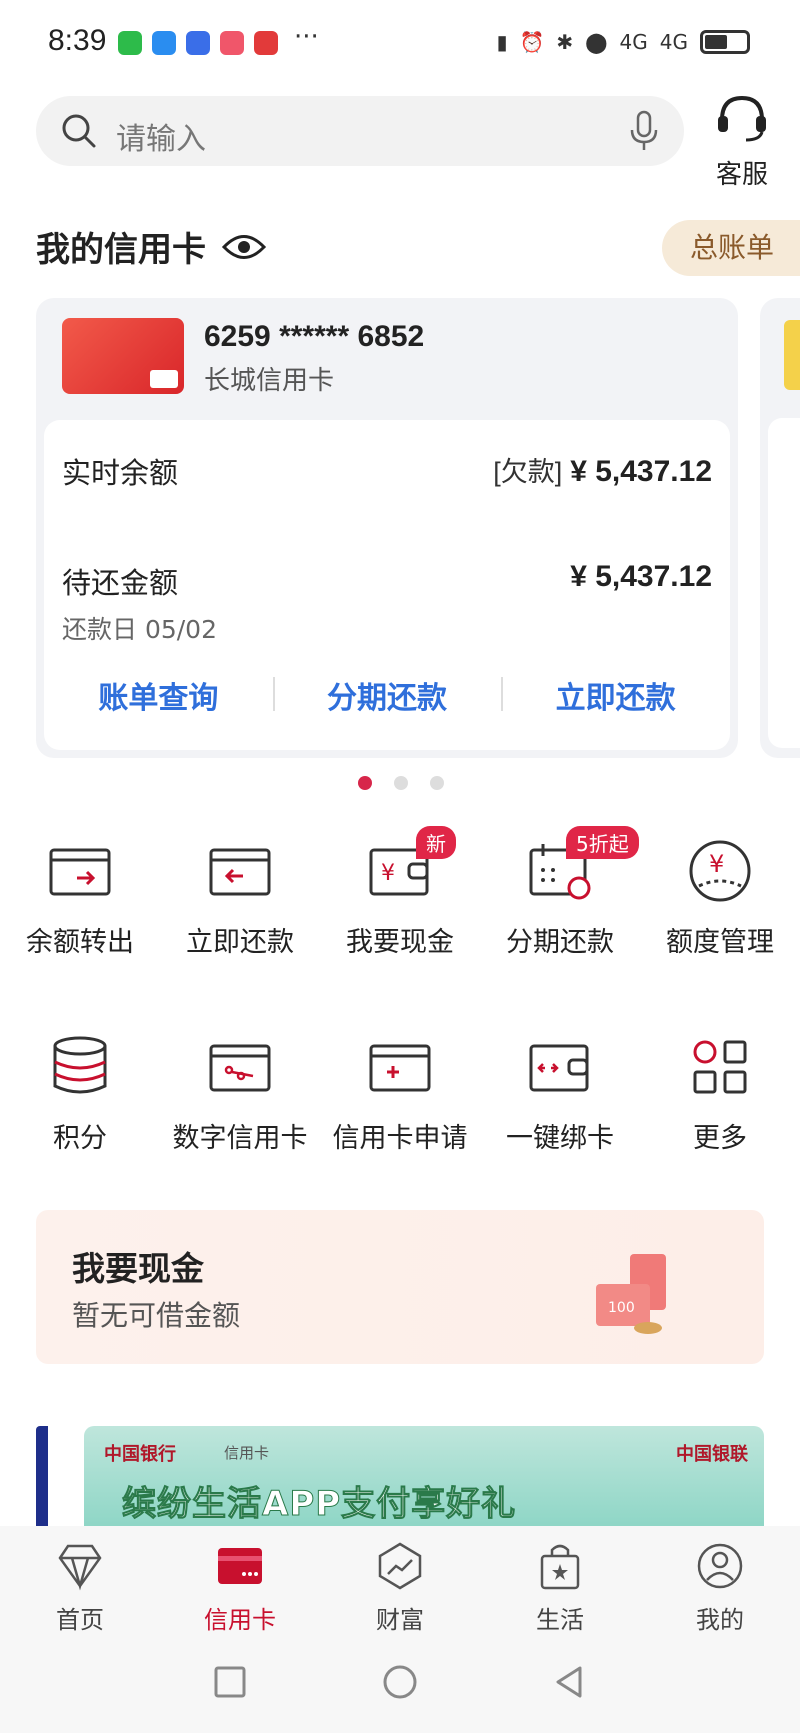 This screenshot has width=800, height=1733. Describe the element at coordinates (741, 175) in the screenshot. I see `customer-service-label: 客服` at that location.